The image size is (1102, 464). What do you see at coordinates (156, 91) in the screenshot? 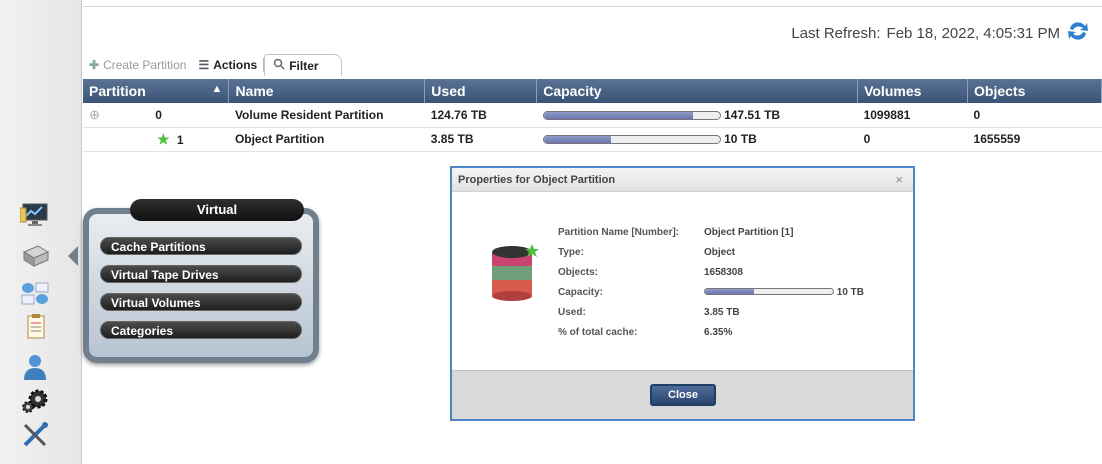
I see `column-header-partition: Partition ▲` at bounding box center [156, 91].